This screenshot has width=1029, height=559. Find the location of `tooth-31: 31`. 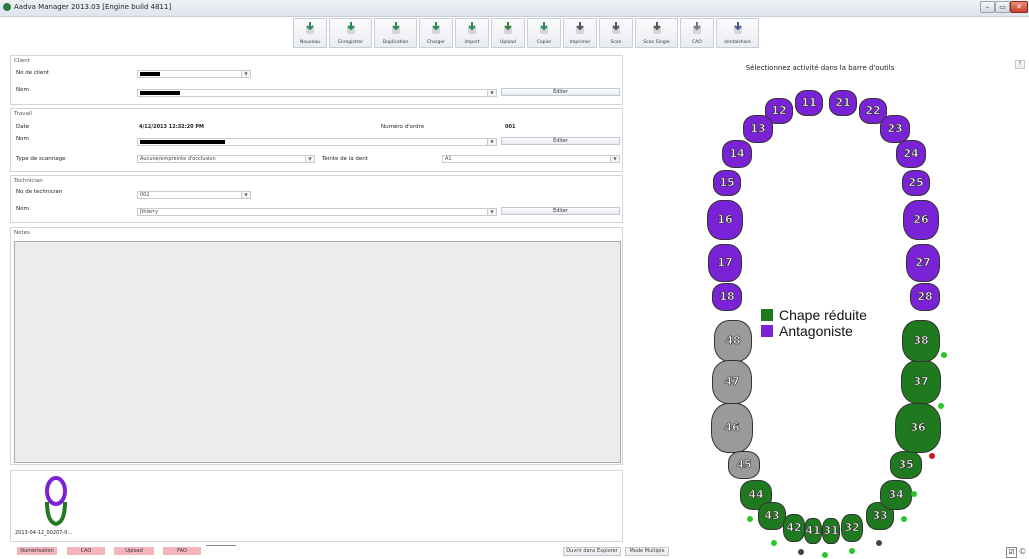

tooth-31: 31 is located at coordinates (831, 531).